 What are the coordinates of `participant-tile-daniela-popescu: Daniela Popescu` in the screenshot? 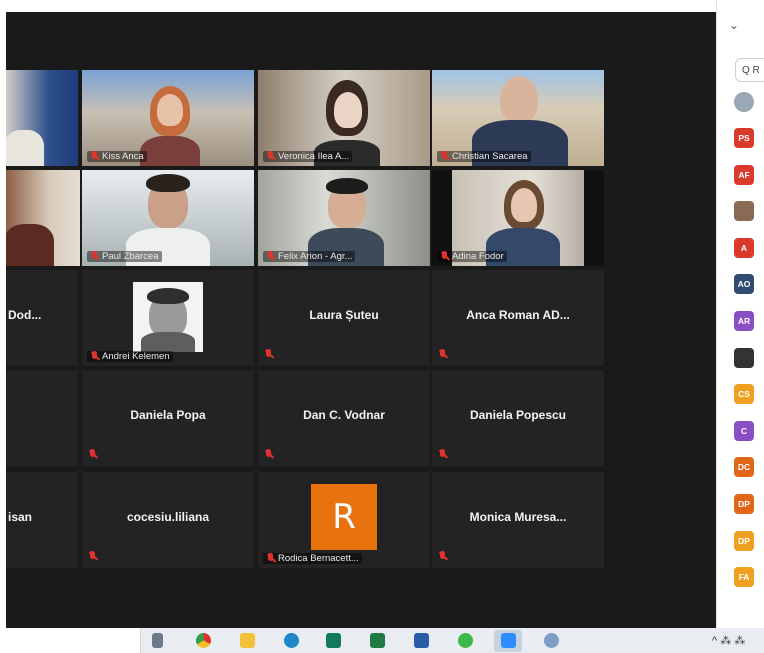 It's located at (518, 418).